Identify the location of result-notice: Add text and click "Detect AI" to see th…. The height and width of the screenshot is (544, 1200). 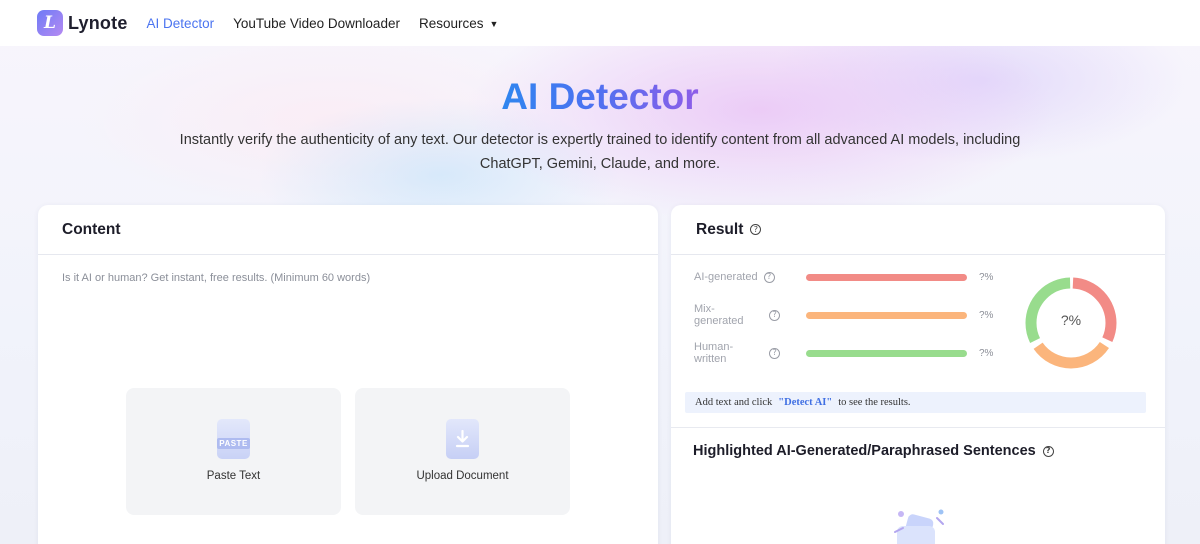
(915, 402).